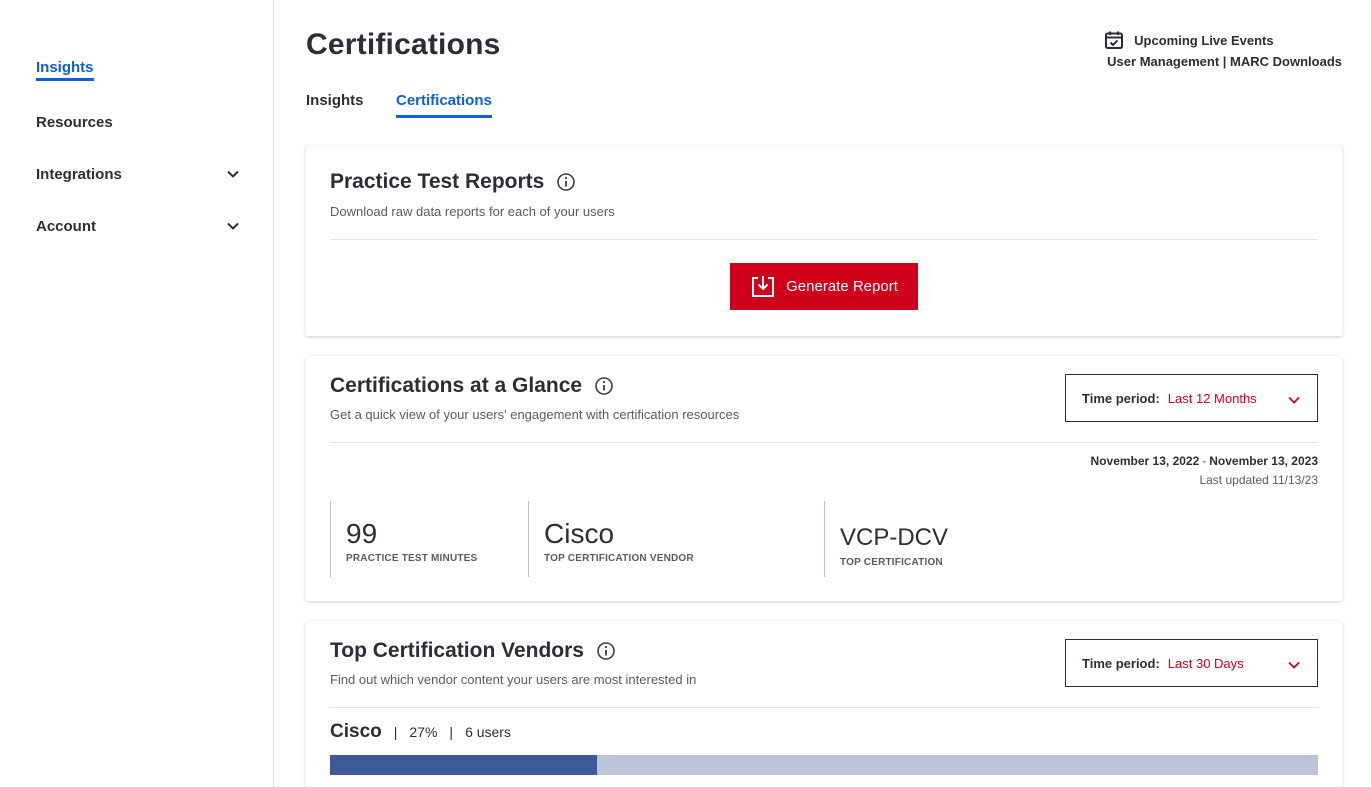 This screenshot has height=787, width=1371. What do you see at coordinates (1145, 461) in the screenshot?
I see `date-start: November 13, 2022` at bounding box center [1145, 461].